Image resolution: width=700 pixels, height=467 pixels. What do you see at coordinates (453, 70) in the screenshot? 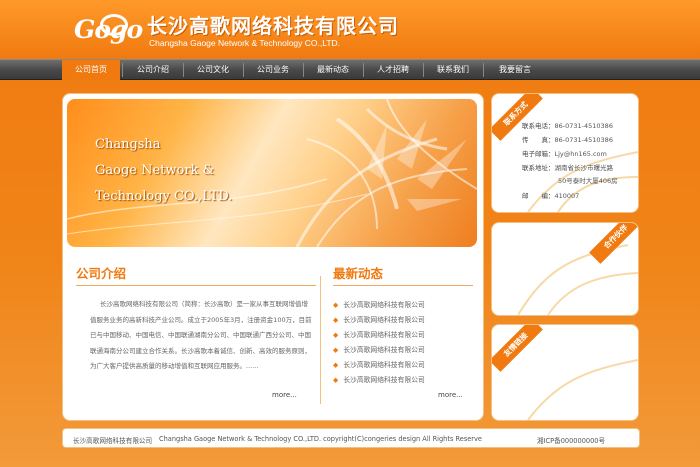
I see `nav-item-contact: 联系我们` at bounding box center [453, 70].